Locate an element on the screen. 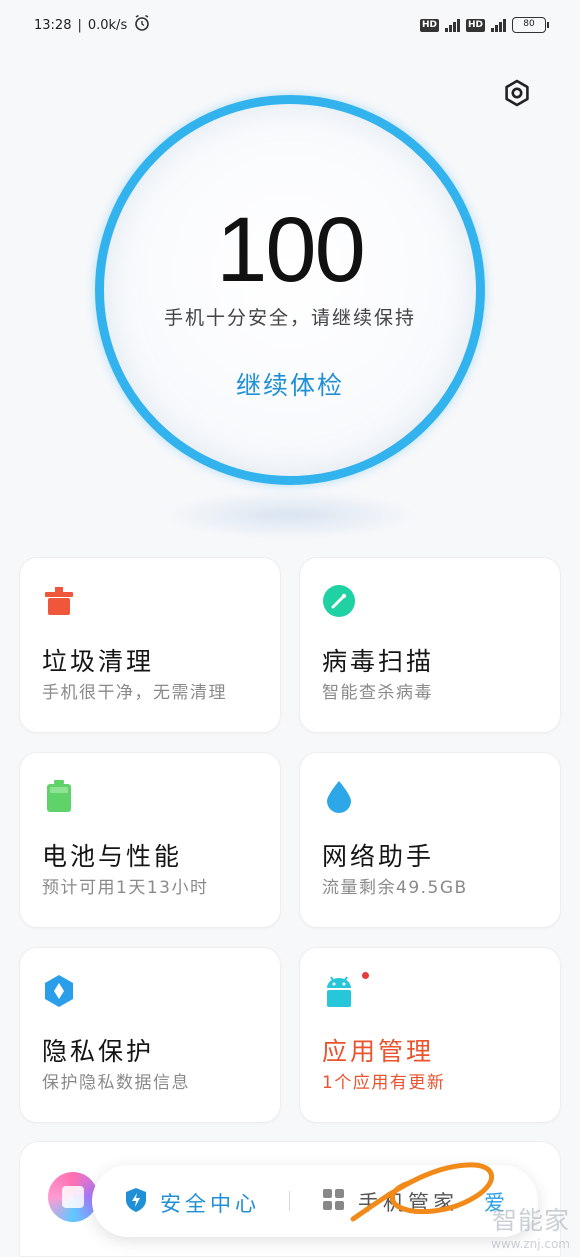  card-title: 垃圾清理 is located at coordinates (98, 661).